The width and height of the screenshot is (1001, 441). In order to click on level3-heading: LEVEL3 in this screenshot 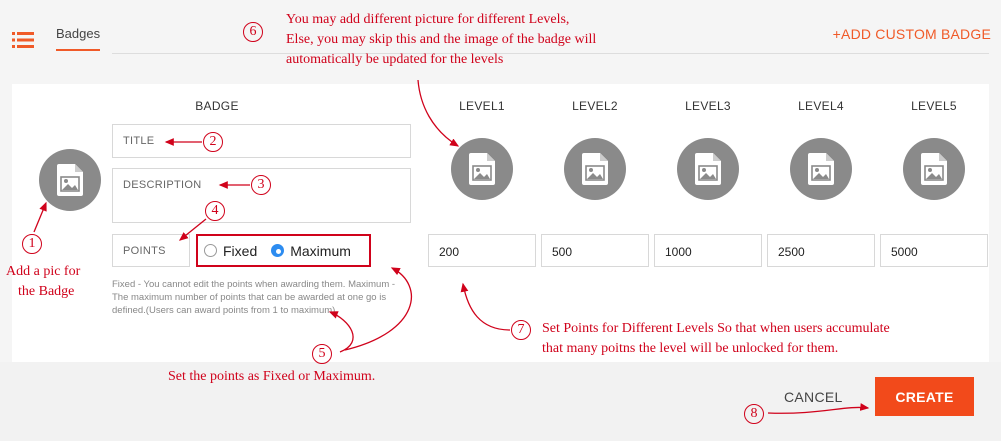, I will do `click(708, 106)`.